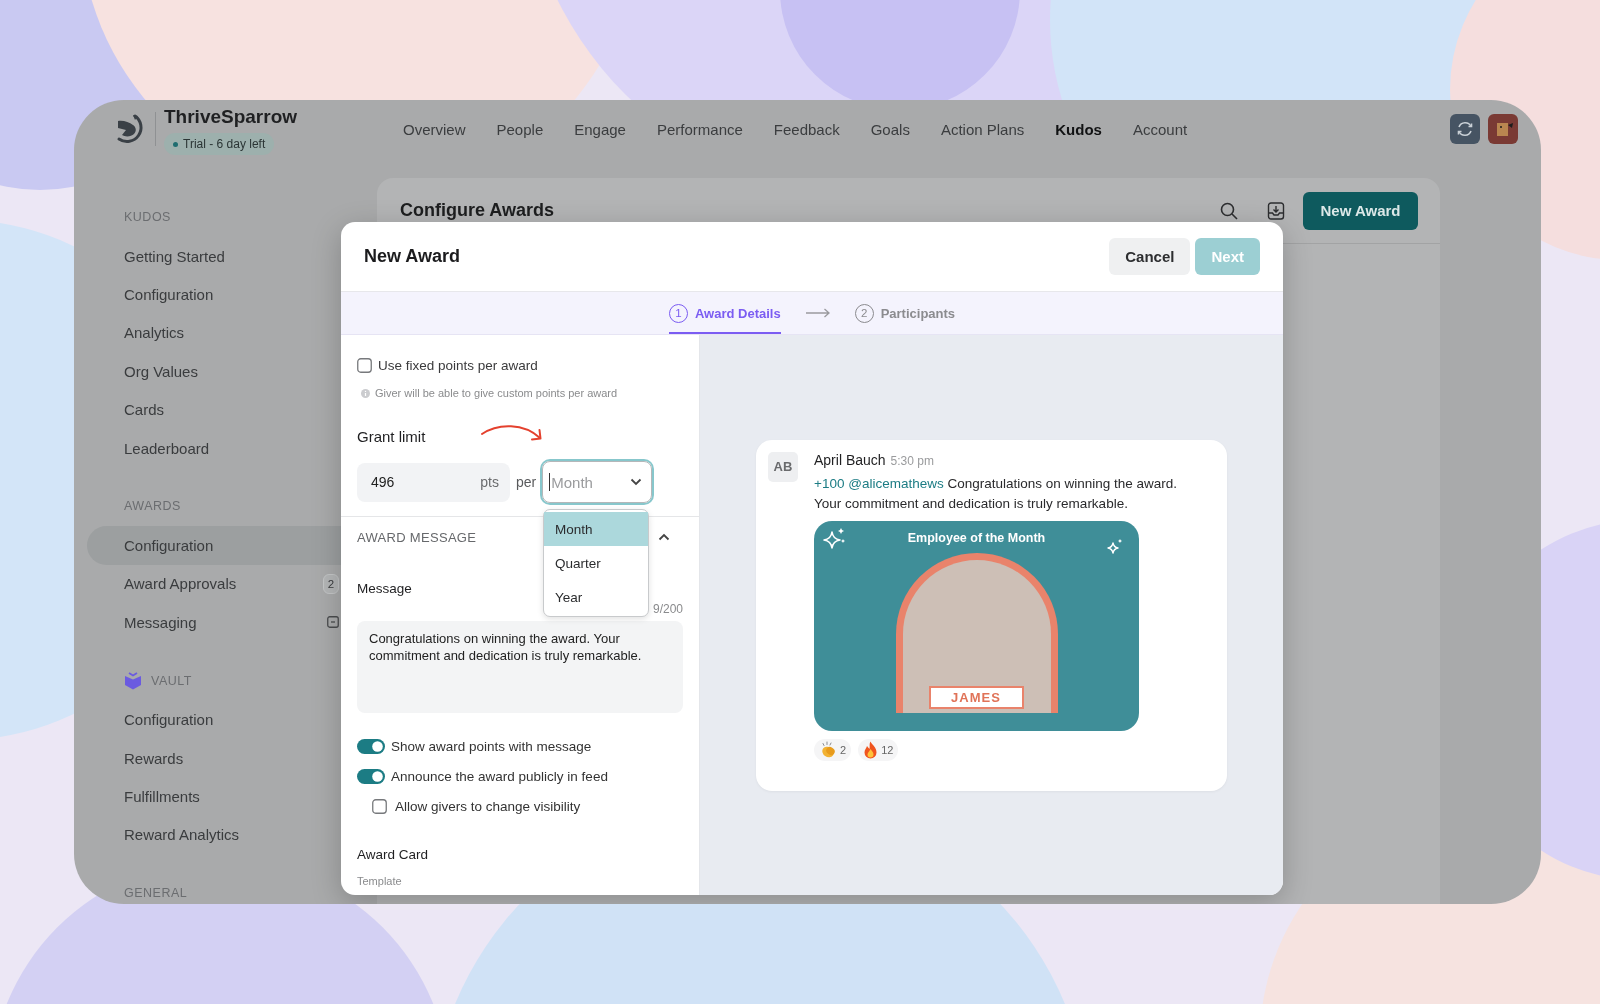 The image size is (1600, 1004). What do you see at coordinates (912, 460) in the screenshot?
I see `timestamp: 5:30 pm` at bounding box center [912, 460].